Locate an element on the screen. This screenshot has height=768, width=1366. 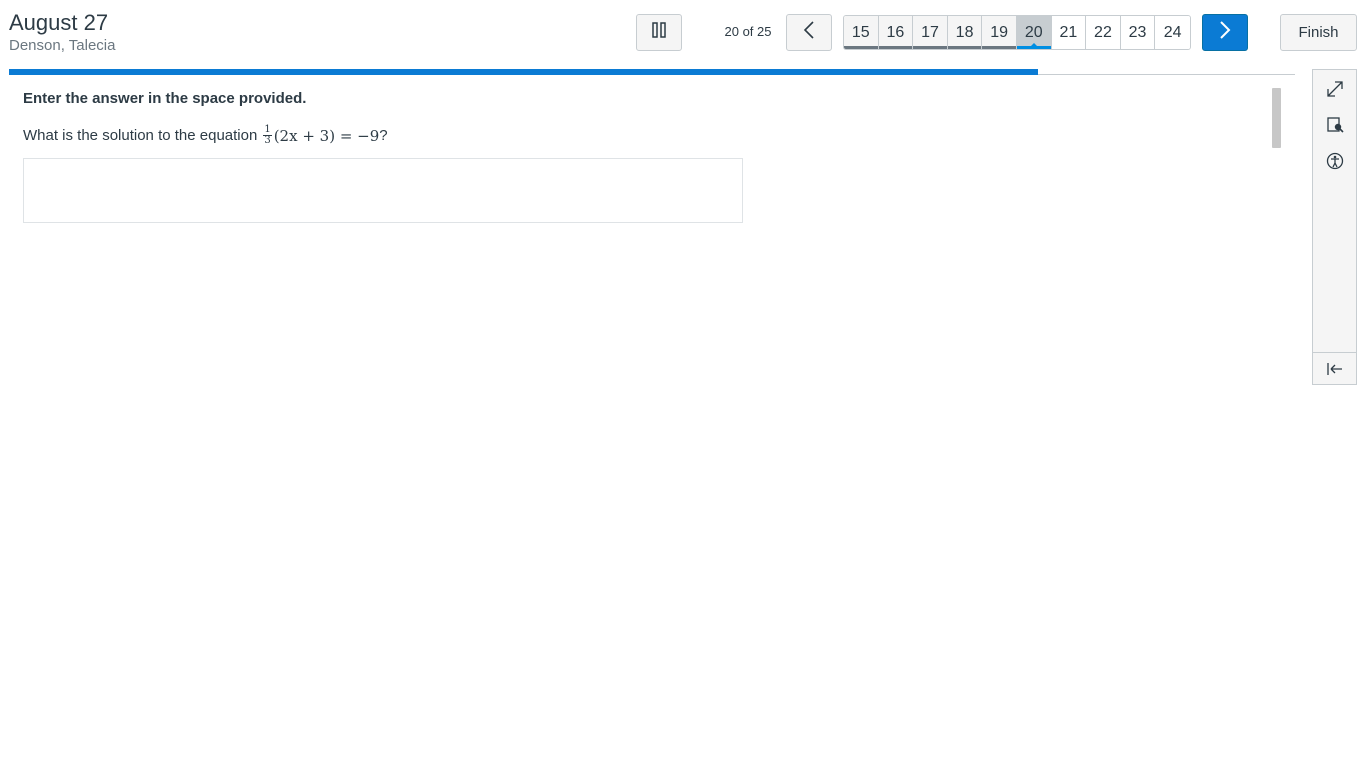
fraction-denominator: 3 is located at coordinates (267, 140).